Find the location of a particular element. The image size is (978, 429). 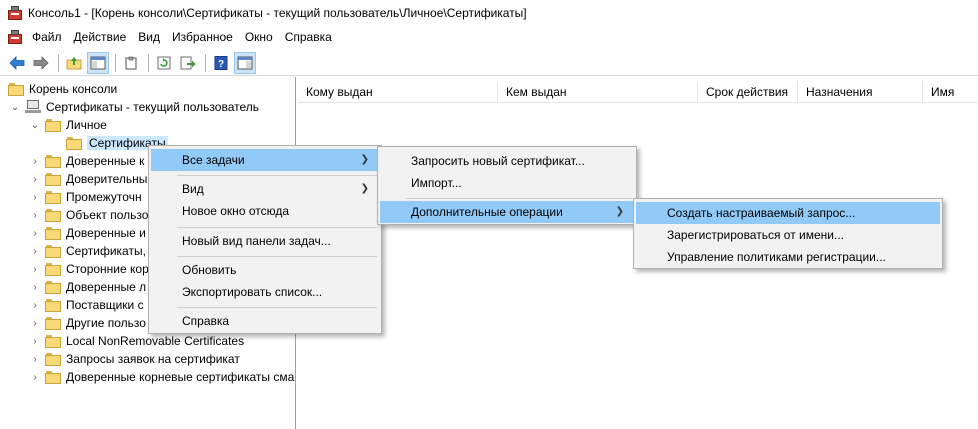

column-header-issued-by: Кем выдан is located at coordinates (598, 92).